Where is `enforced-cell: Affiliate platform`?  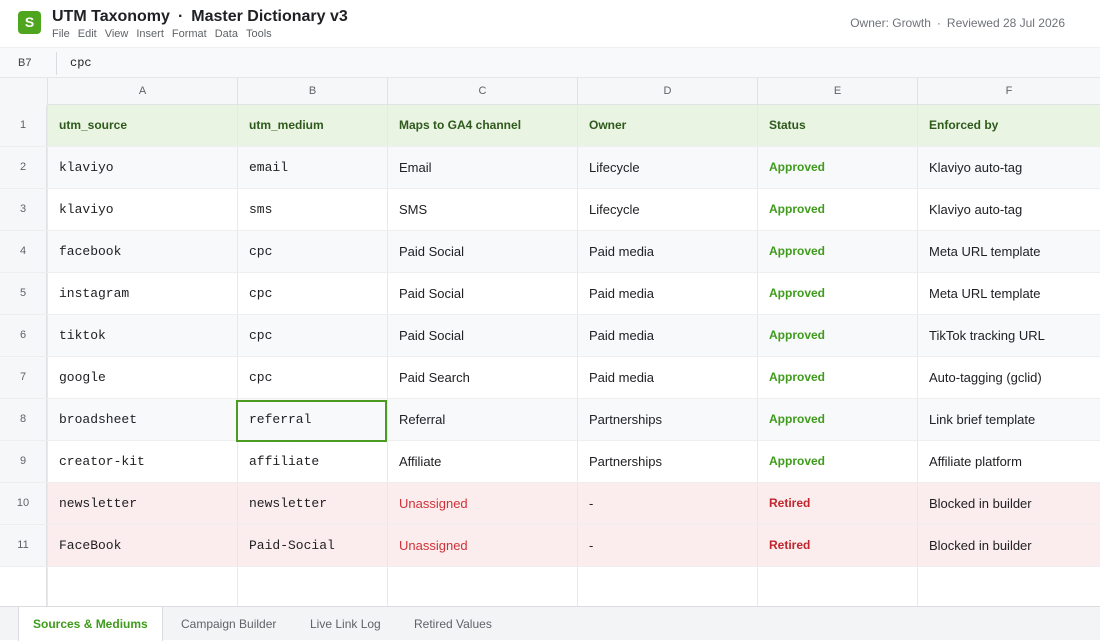 enforced-cell: Affiliate platform is located at coordinates (1008, 461).